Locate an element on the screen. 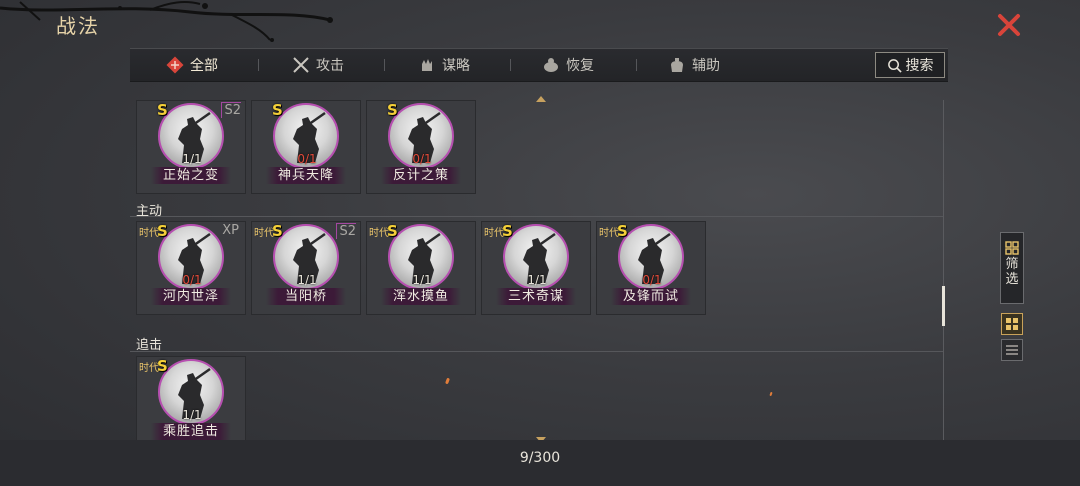  search-button: 搜索 is located at coordinates (910, 65).